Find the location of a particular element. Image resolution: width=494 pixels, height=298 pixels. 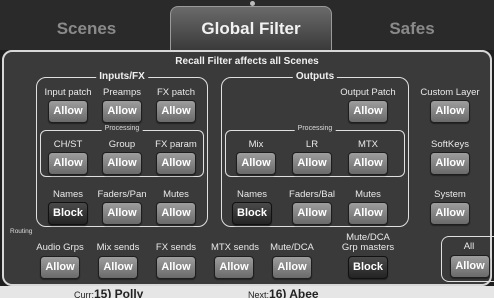

audio-grps-label: Audio Grps is located at coordinates (60, 247).